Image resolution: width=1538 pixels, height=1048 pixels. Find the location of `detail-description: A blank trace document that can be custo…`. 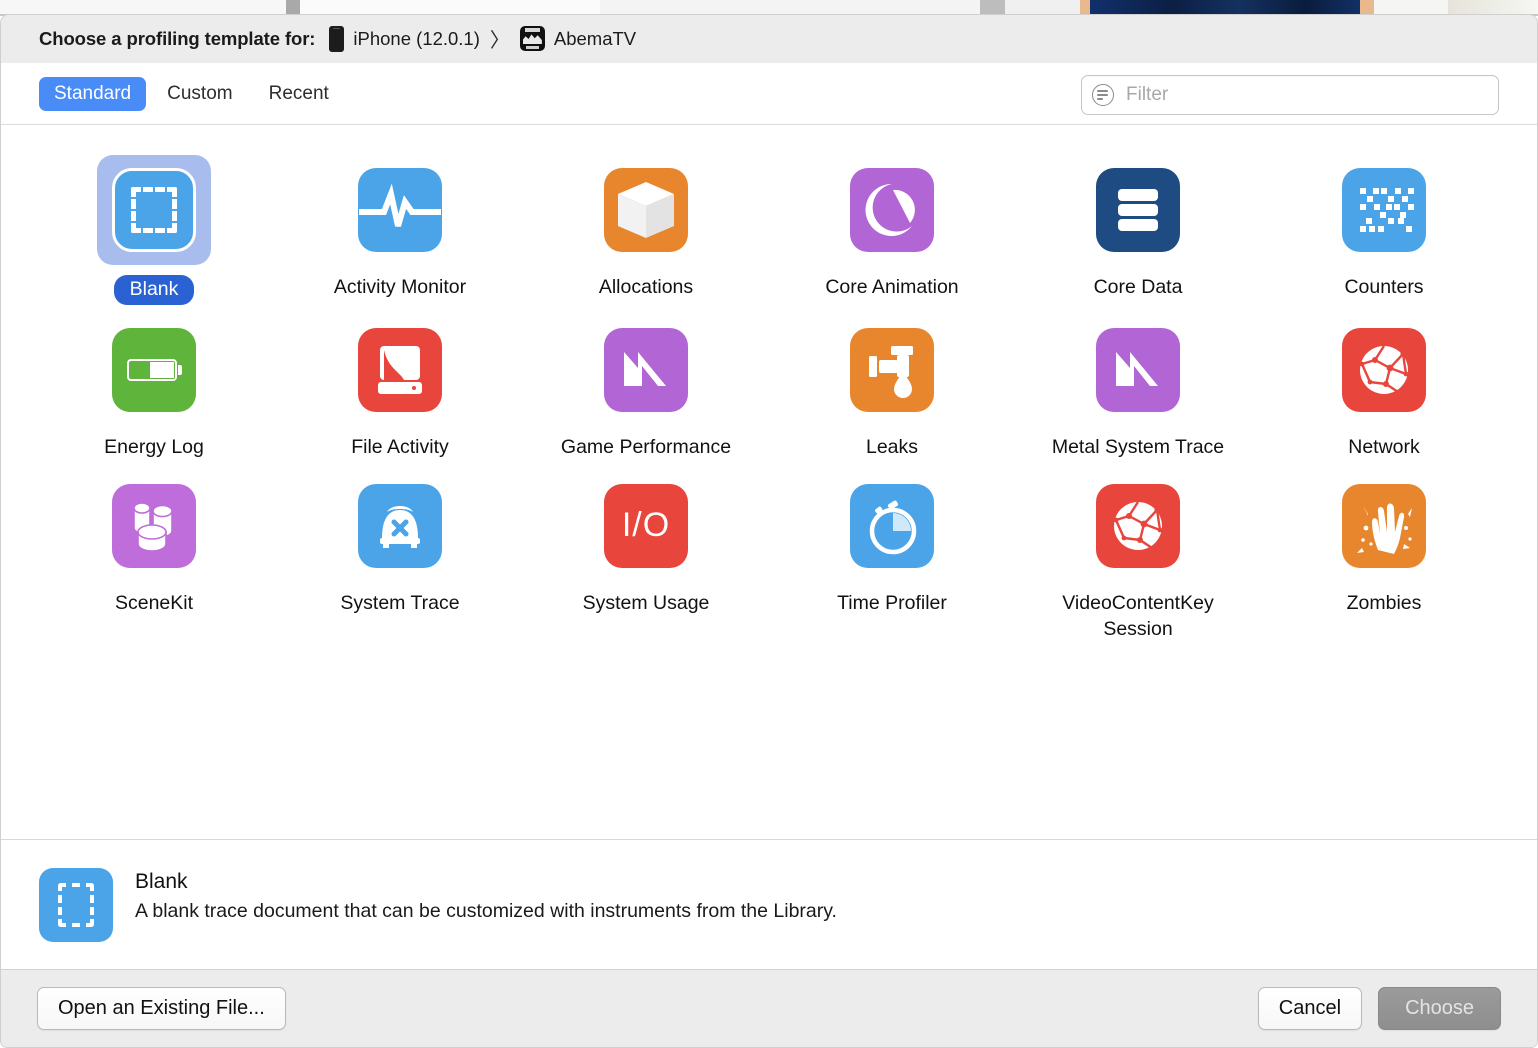

detail-description: A blank trace document that can be custo… is located at coordinates (486, 911).